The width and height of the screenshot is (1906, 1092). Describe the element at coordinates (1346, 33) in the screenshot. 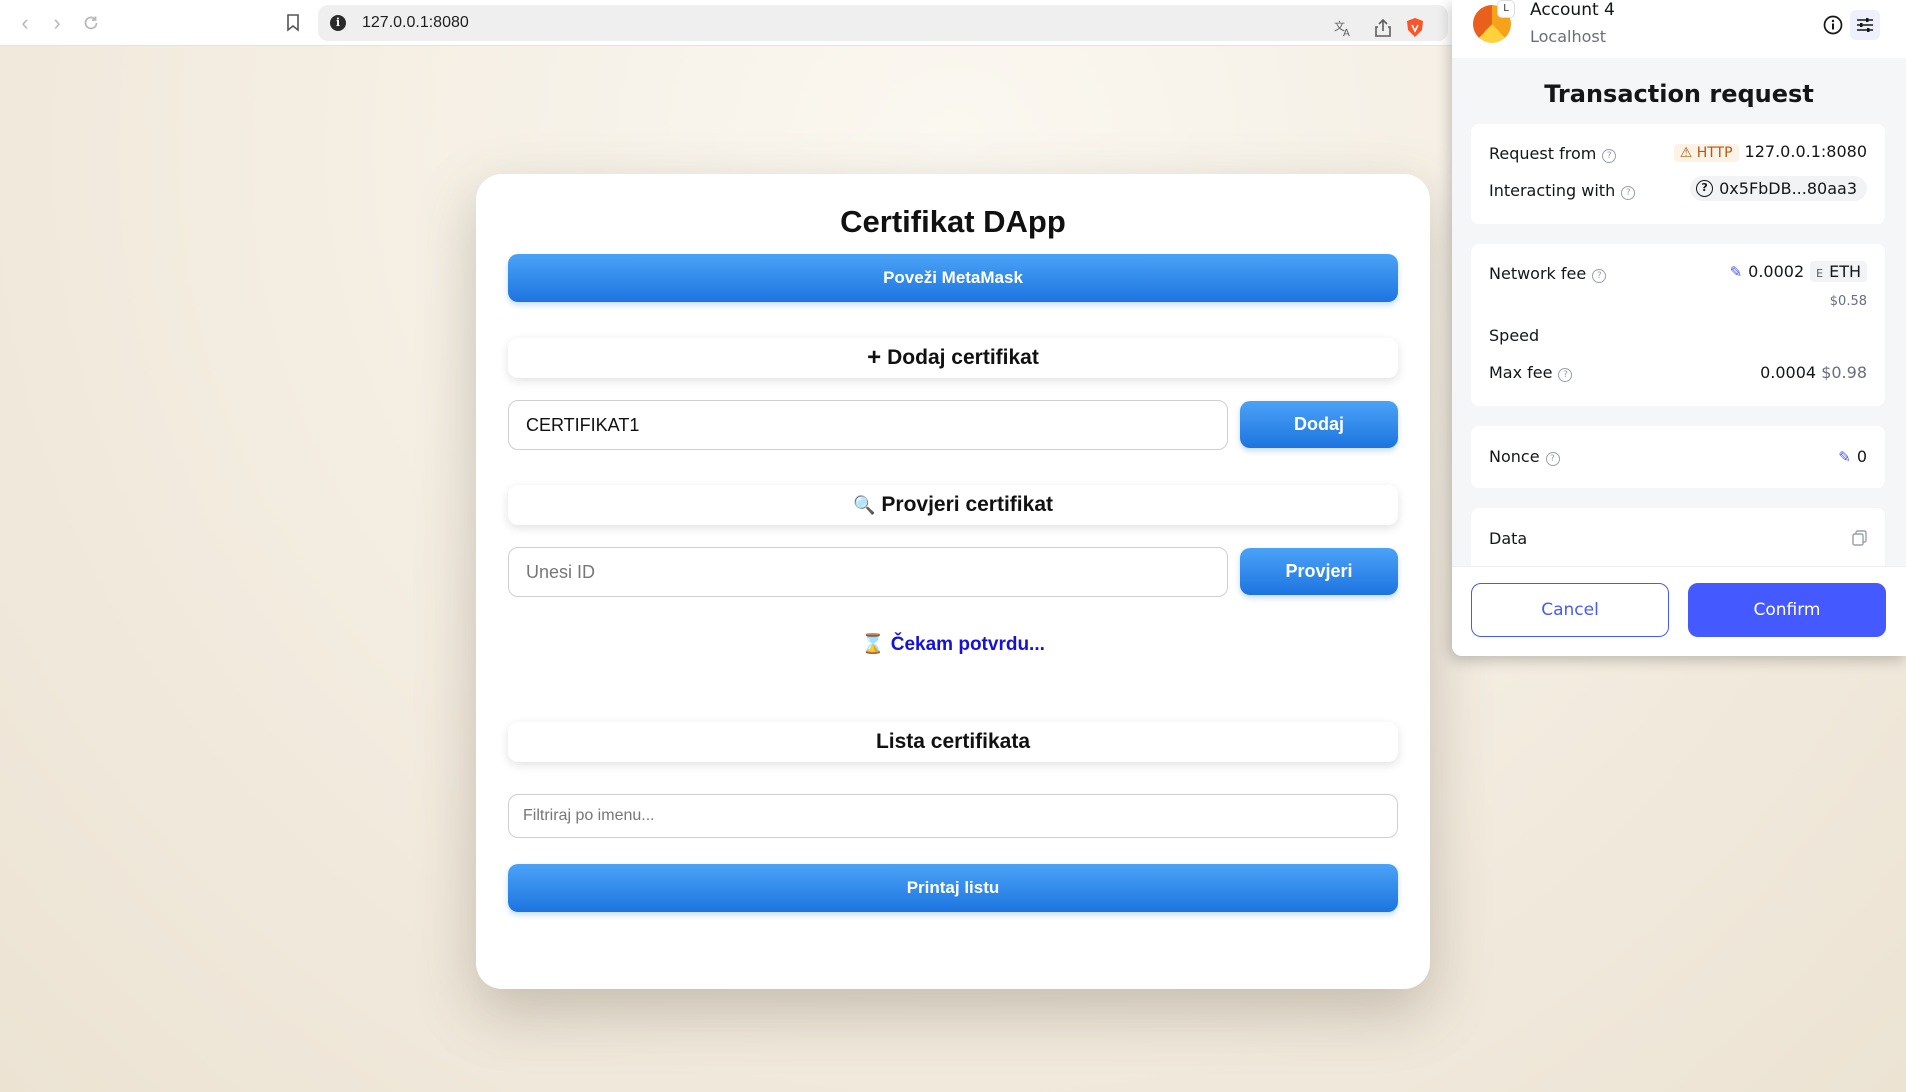

I see `svg-text: A` at that location.